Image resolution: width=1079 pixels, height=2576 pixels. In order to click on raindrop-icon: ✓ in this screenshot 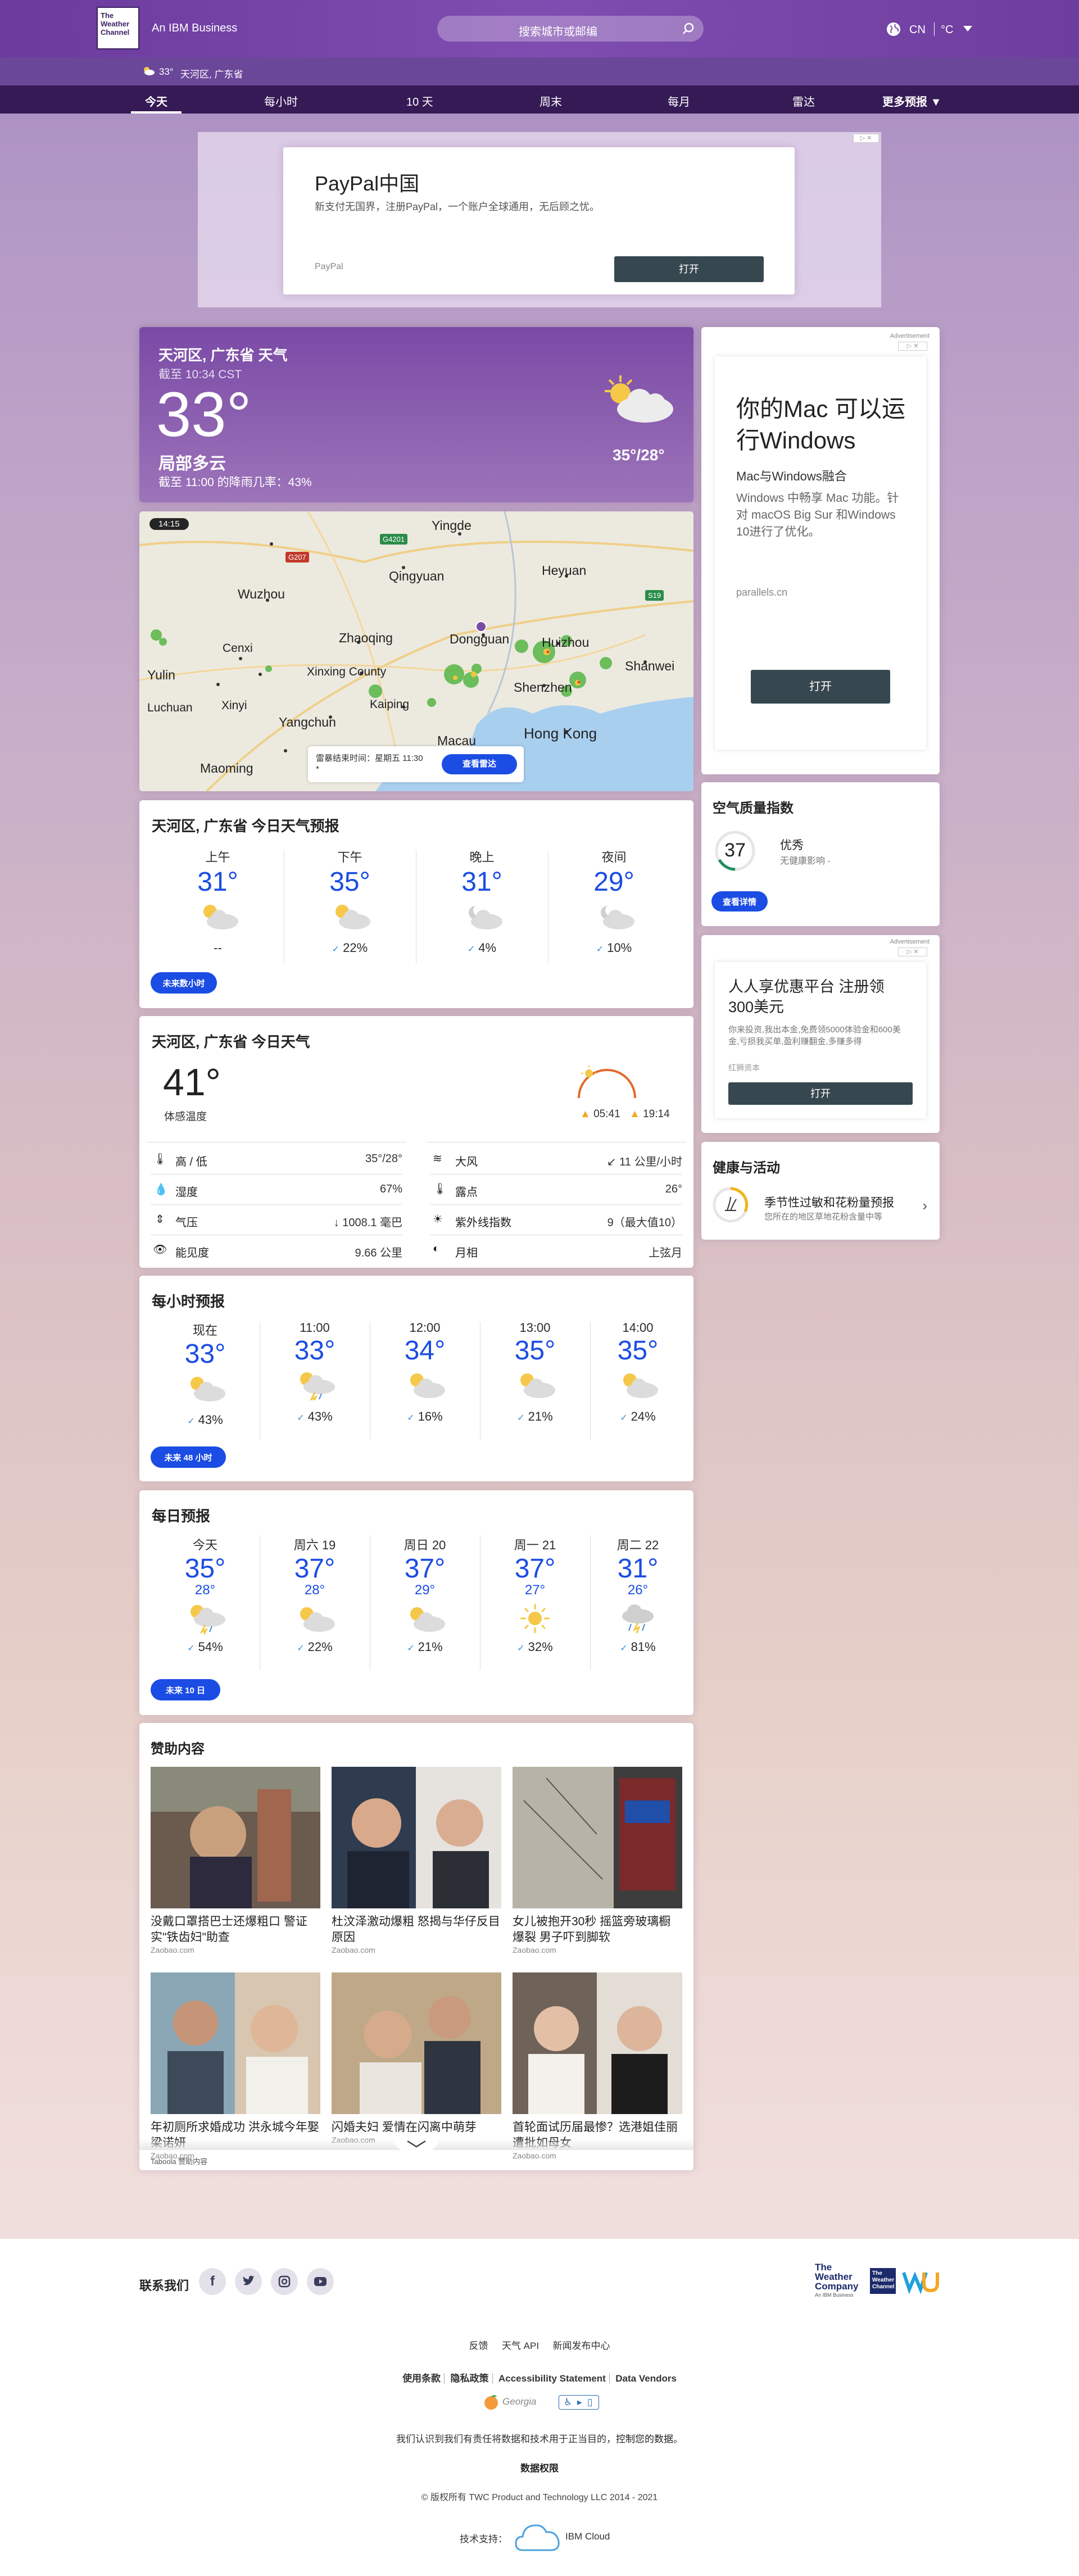, I will do `click(336, 949)`.